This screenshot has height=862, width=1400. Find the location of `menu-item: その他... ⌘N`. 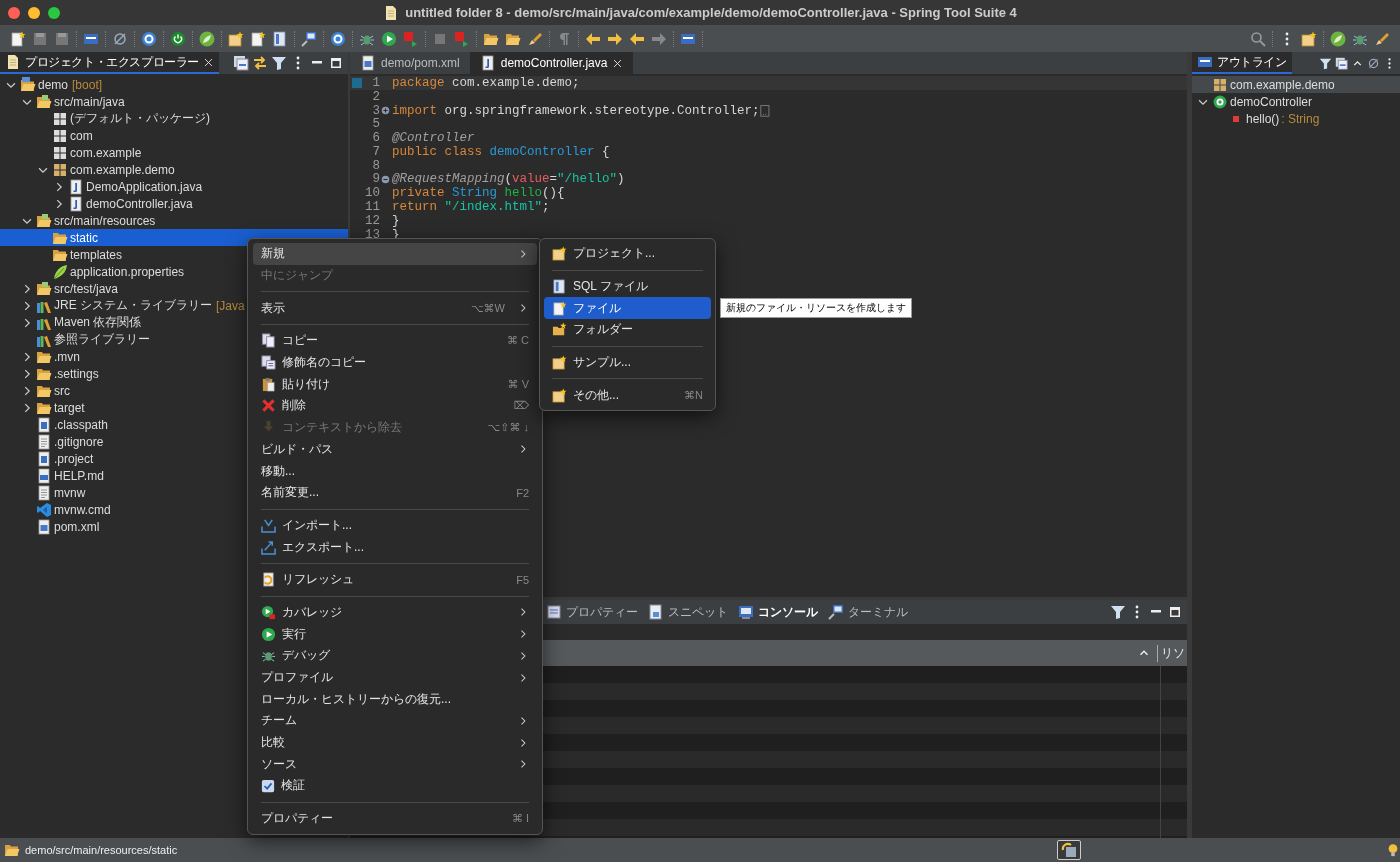

menu-item: その他... ⌘N is located at coordinates (627, 395).